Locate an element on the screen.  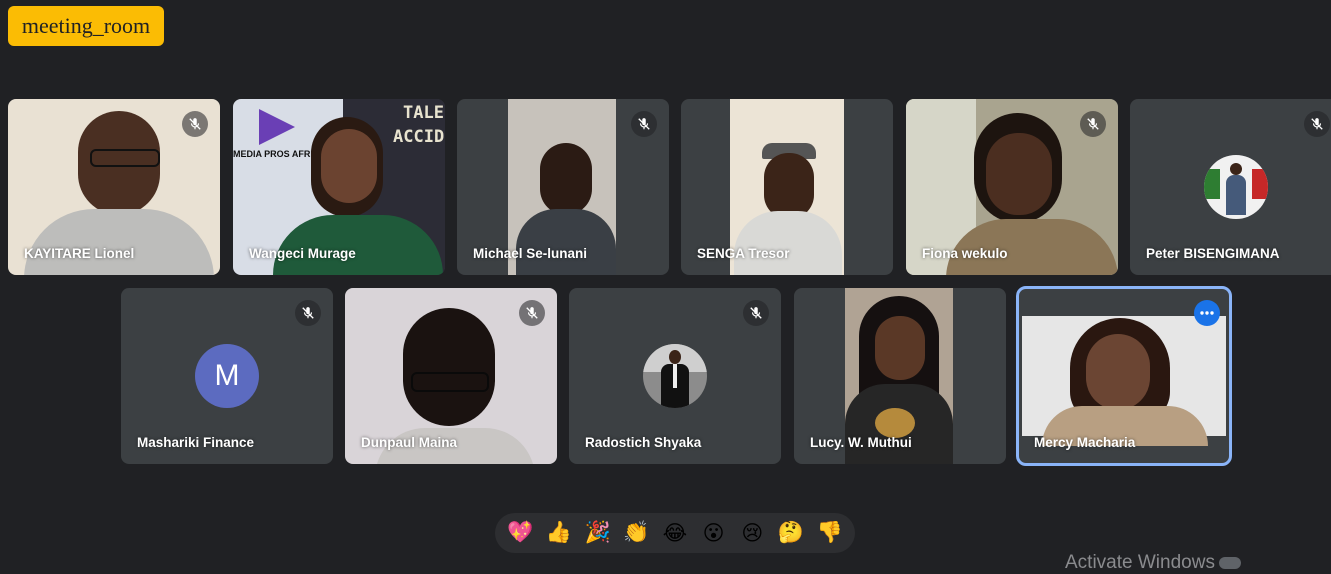
sparkling-heart-icon: 💖 is located at coordinates (520, 533).